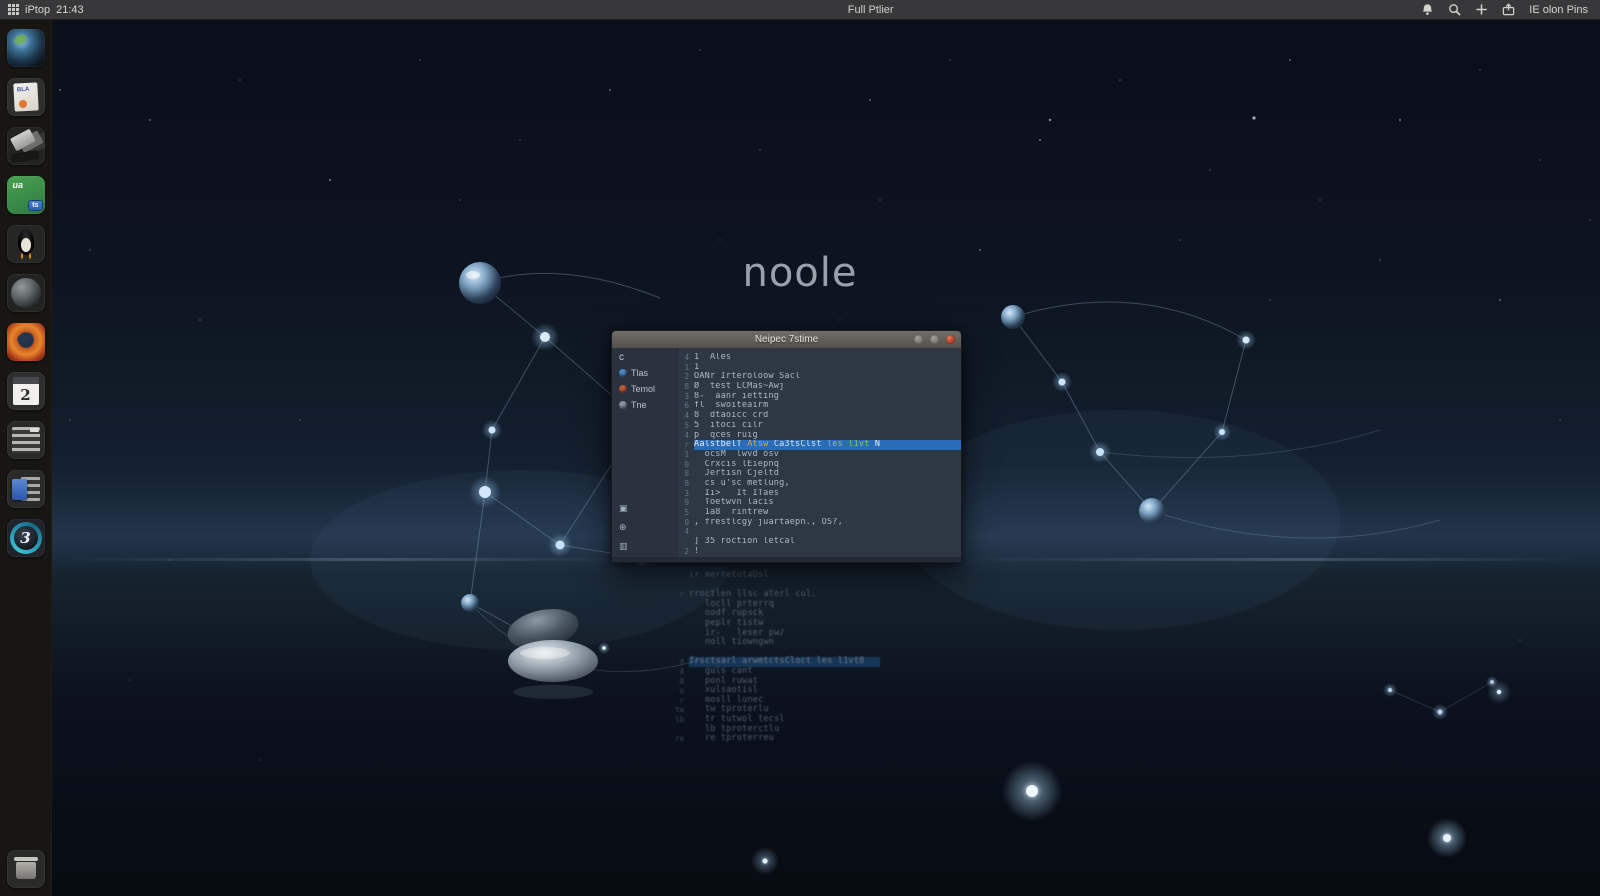 The height and width of the screenshot is (896, 1600). I want to click on code-line: 2 OANr Irteroloow Sacl, so click(820, 377).